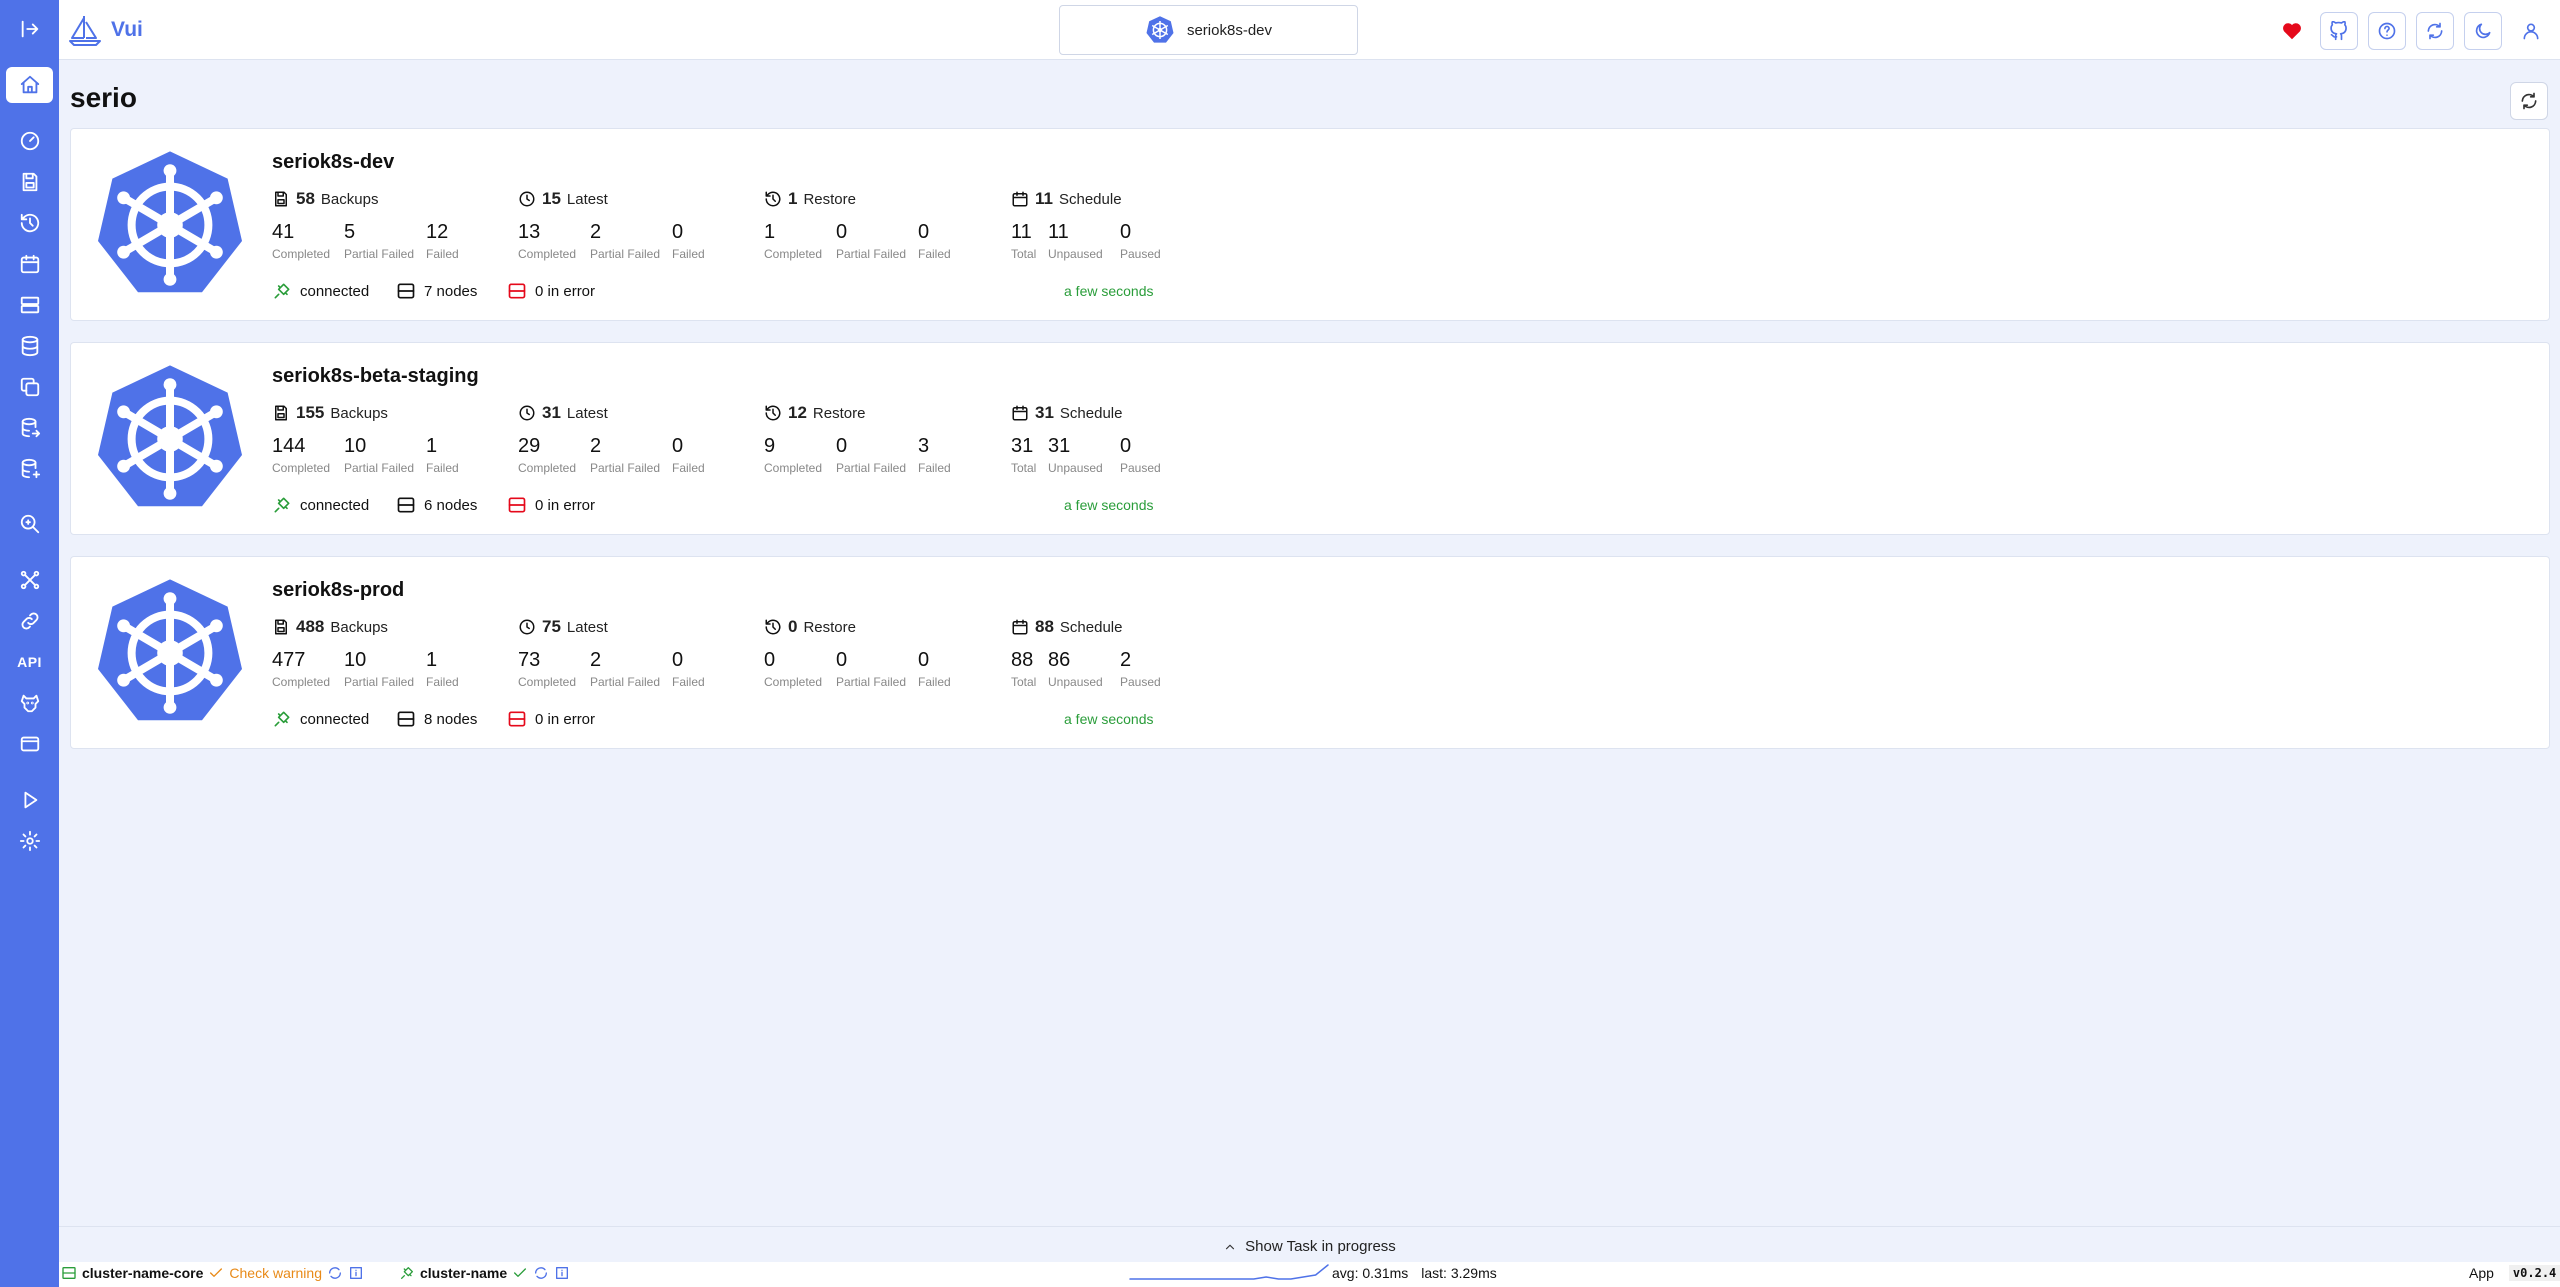 The image size is (2560, 1287). What do you see at coordinates (442, 669) in the screenshot?
I see `stat-failed: 1 Failed` at bounding box center [442, 669].